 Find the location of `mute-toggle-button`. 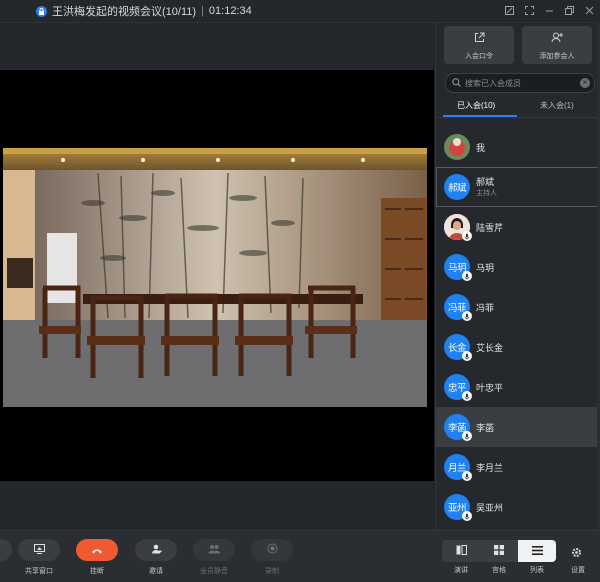

mute-toggle-button is located at coordinates (6, 550).